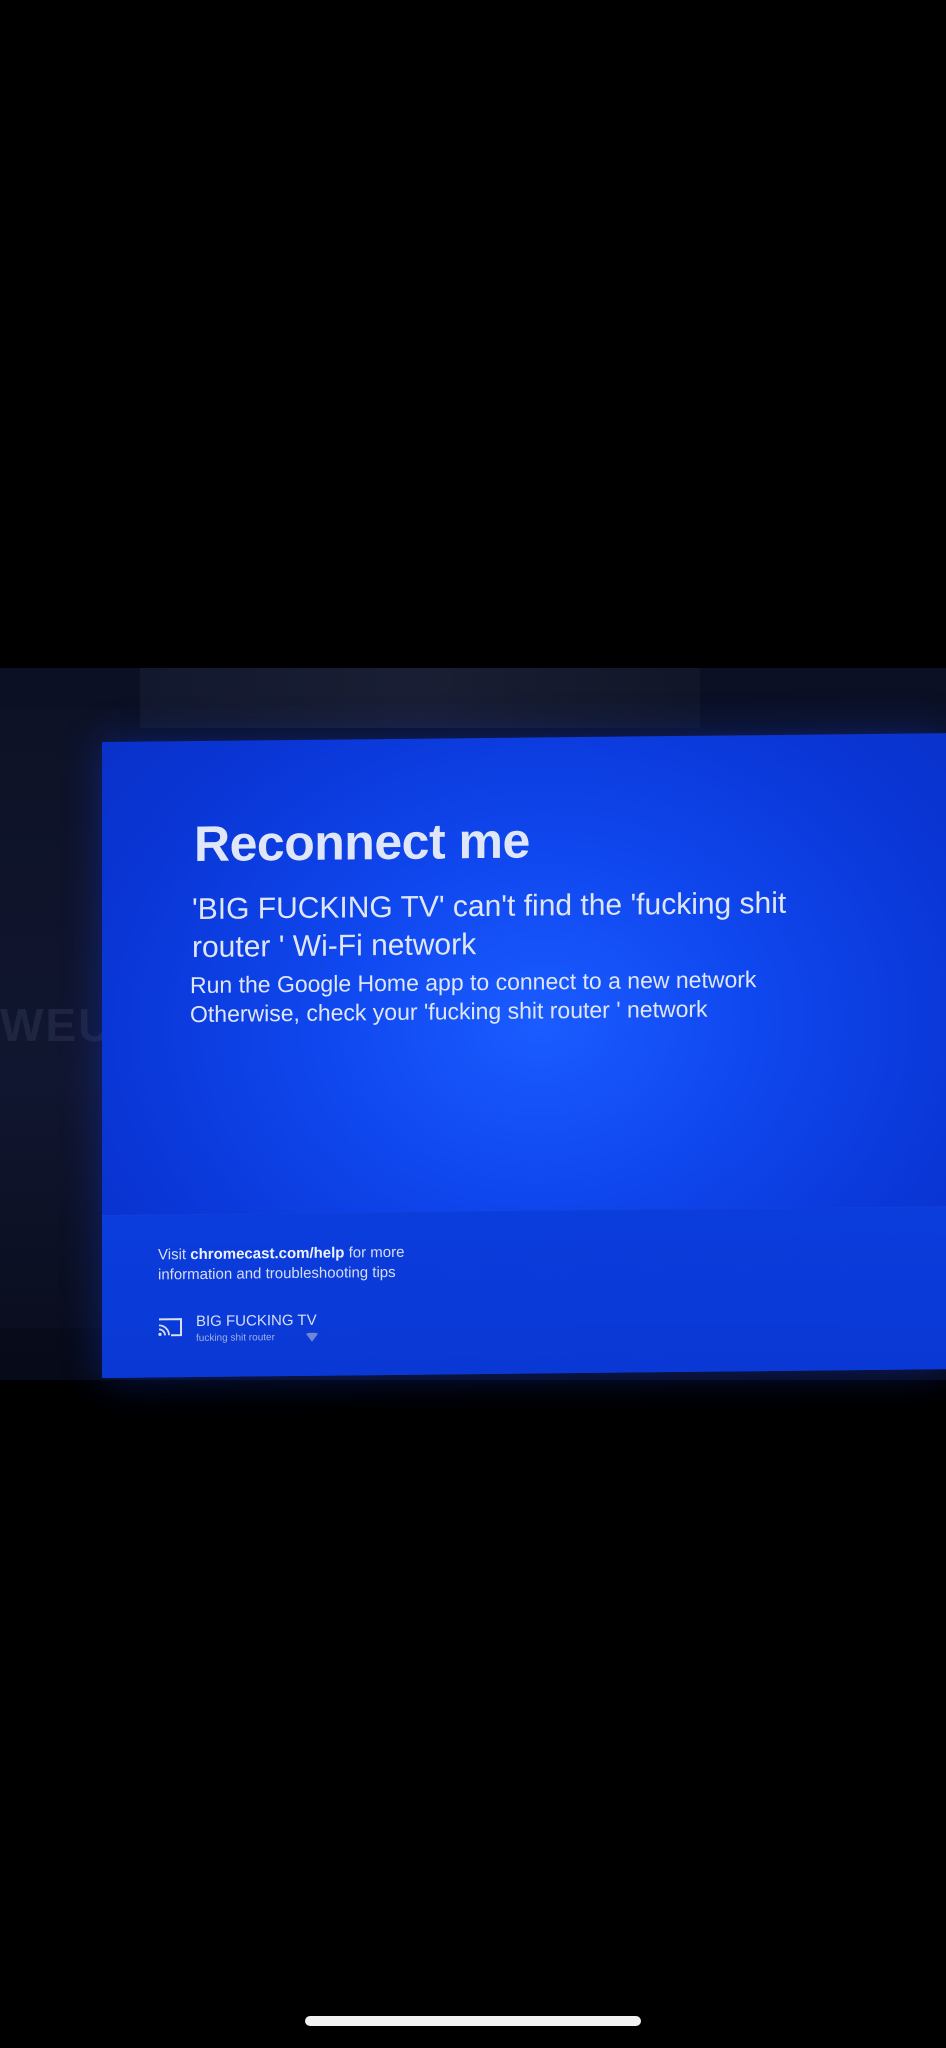 The width and height of the screenshot is (946, 2048). What do you see at coordinates (420, 698) in the screenshot?
I see `background-shelf` at bounding box center [420, 698].